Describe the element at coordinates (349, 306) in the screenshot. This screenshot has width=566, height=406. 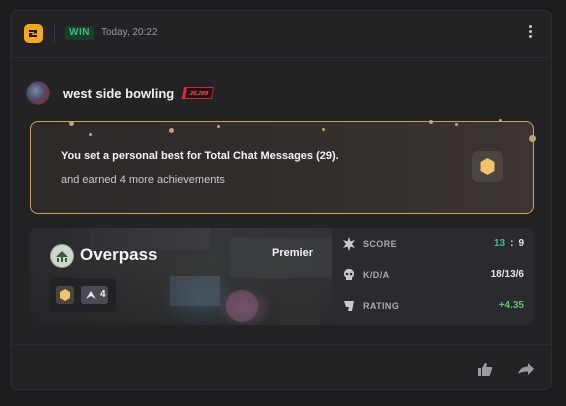
I see `rating-icon` at that location.